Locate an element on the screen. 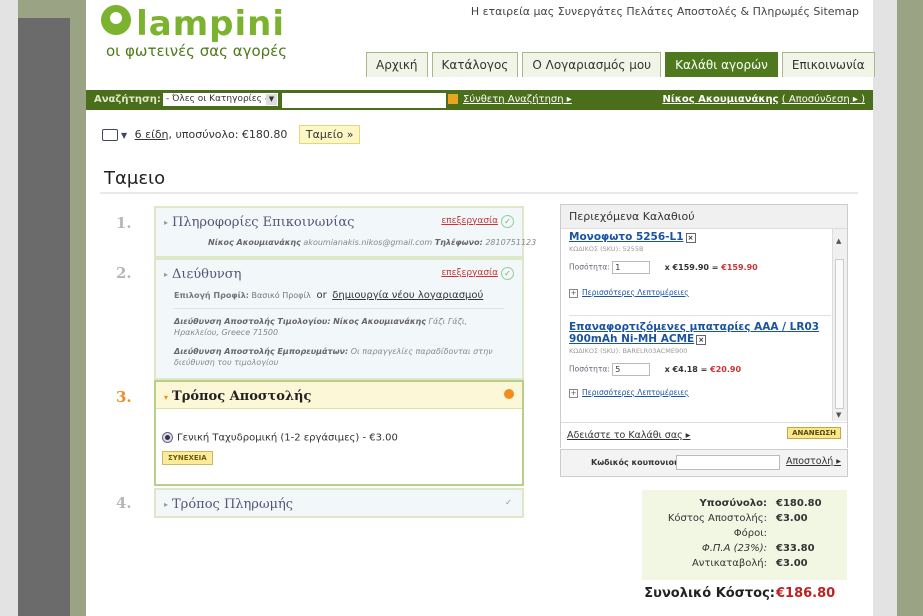 Image resolution: width=923 pixels, height=616 pixels. tab-home: Αρχική is located at coordinates (397, 64).